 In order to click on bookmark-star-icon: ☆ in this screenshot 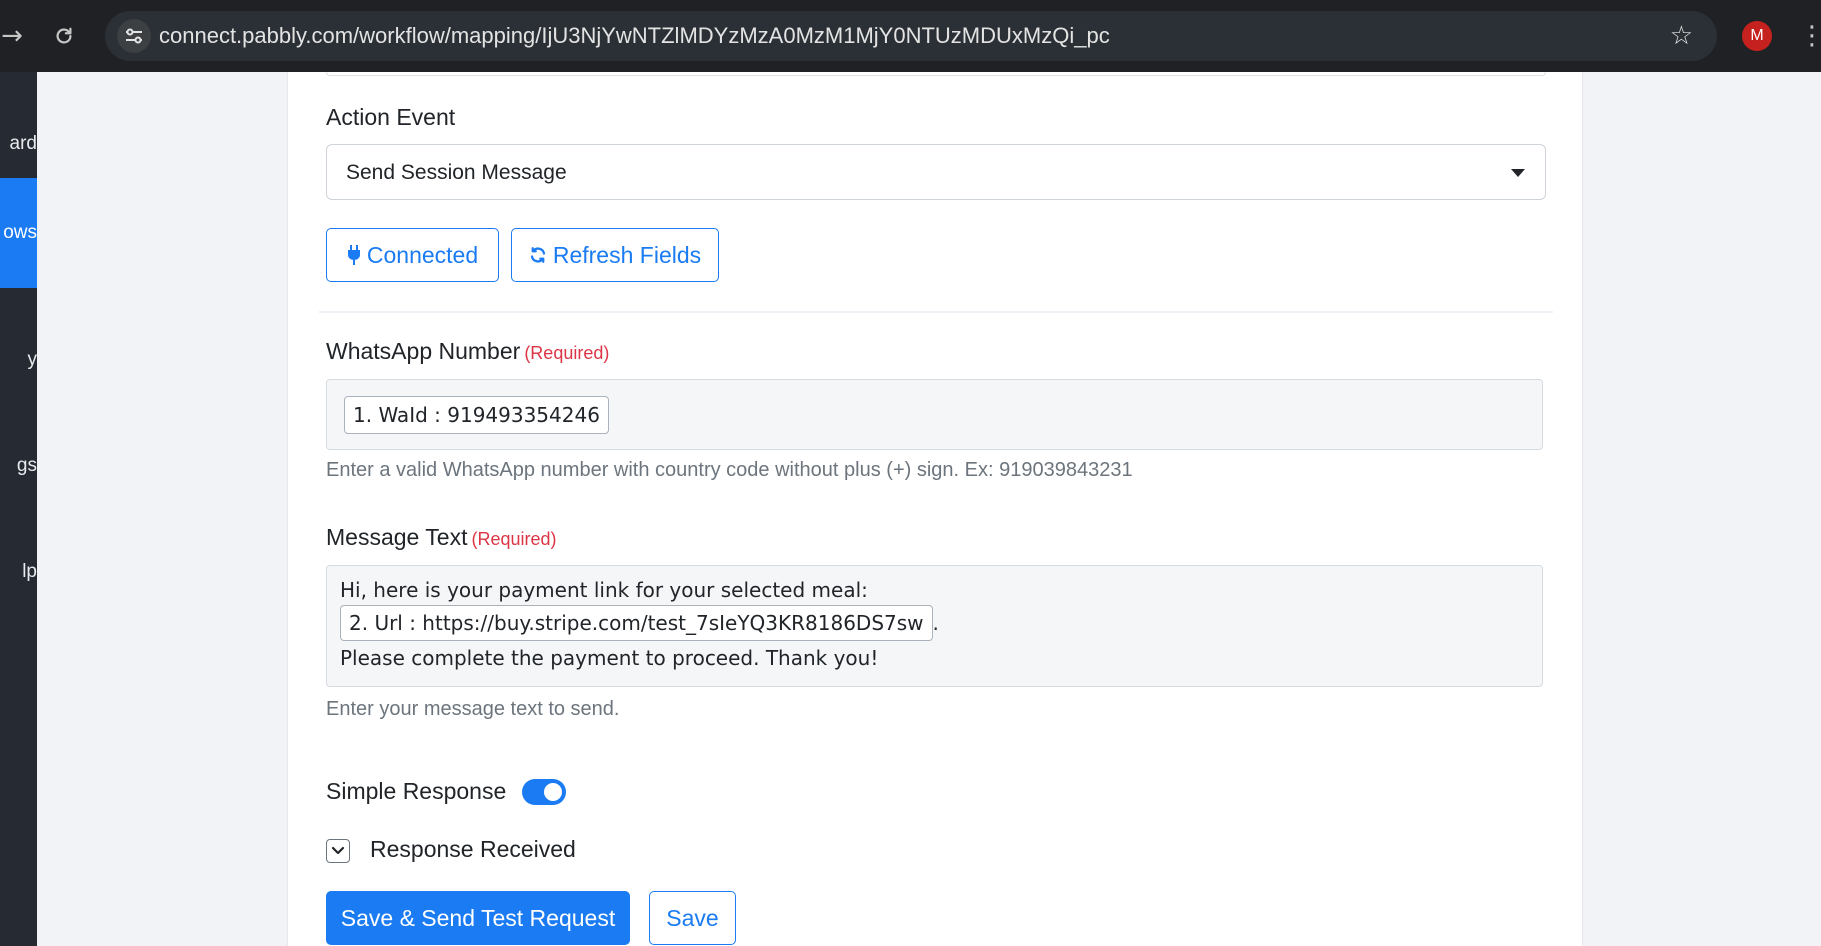, I will do `click(1681, 36)`.